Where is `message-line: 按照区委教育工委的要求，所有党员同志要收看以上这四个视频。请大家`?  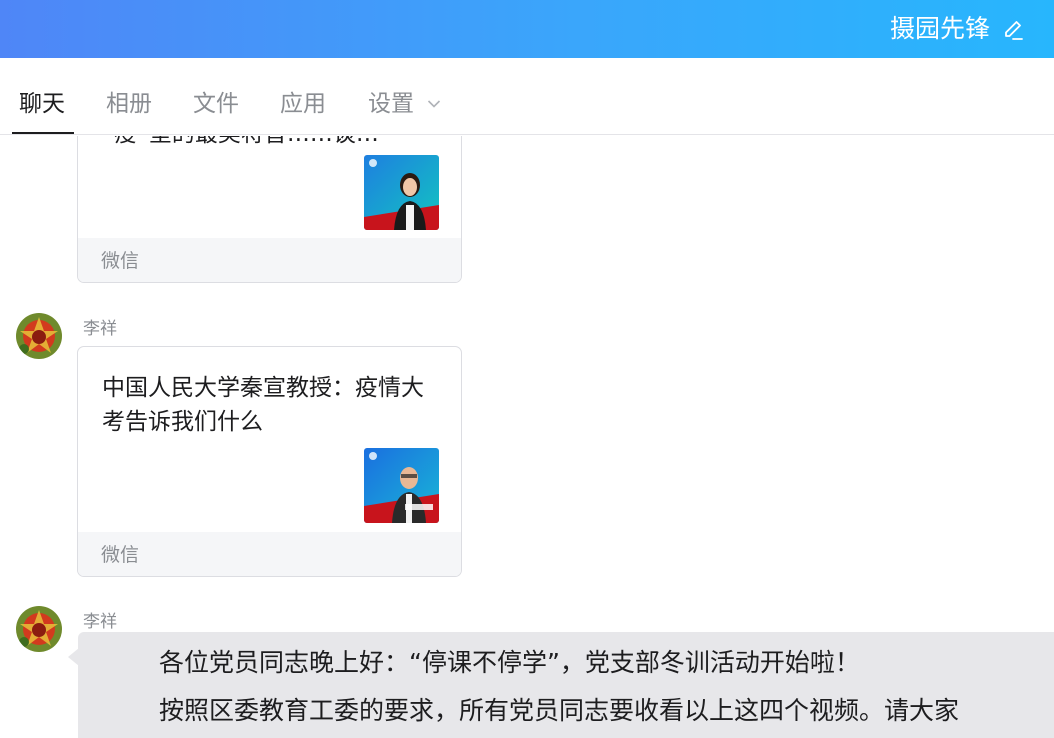
message-line: 按照区委教育工委的要求，所有党员同志要收看以上这四个视频。请大家 is located at coordinates (559, 710).